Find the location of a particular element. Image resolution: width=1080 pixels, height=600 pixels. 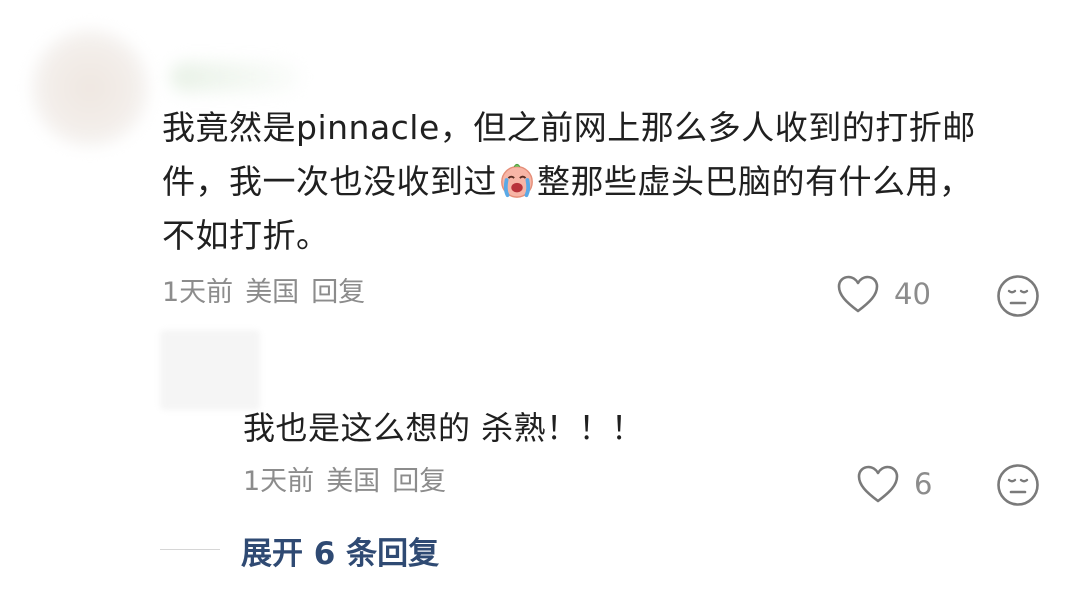

reply-button: 回复 is located at coordinates (338, 292).